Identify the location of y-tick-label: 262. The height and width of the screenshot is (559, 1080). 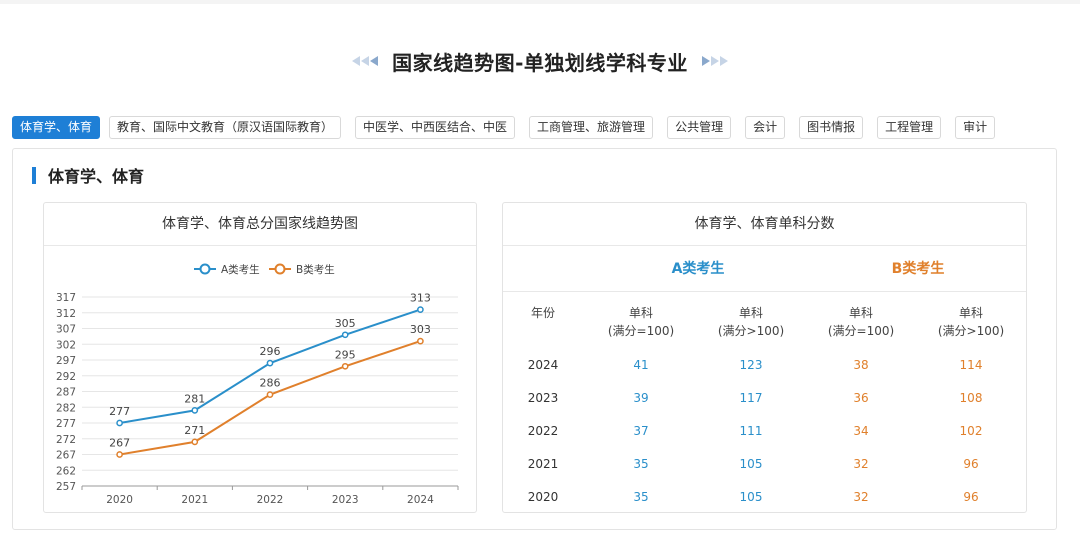
(66, 471).